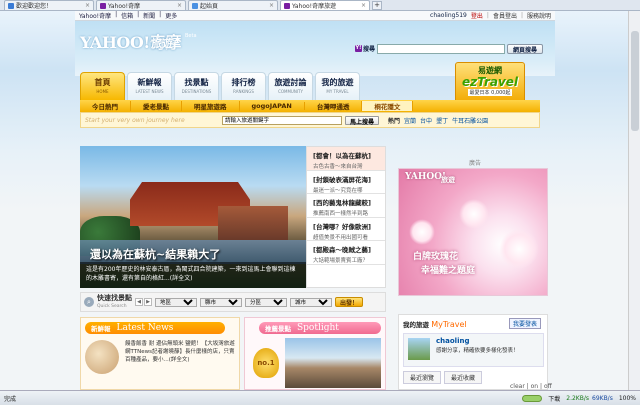 This screenshot has width=640, height=405. What do you see at coordinates (473, 232) in the screenshot?
I see `yahoo-travel-ad: YAHOO! 旅遊 白牌玫瑰花 幸福難之題庭` at bounding box center [473, 232].